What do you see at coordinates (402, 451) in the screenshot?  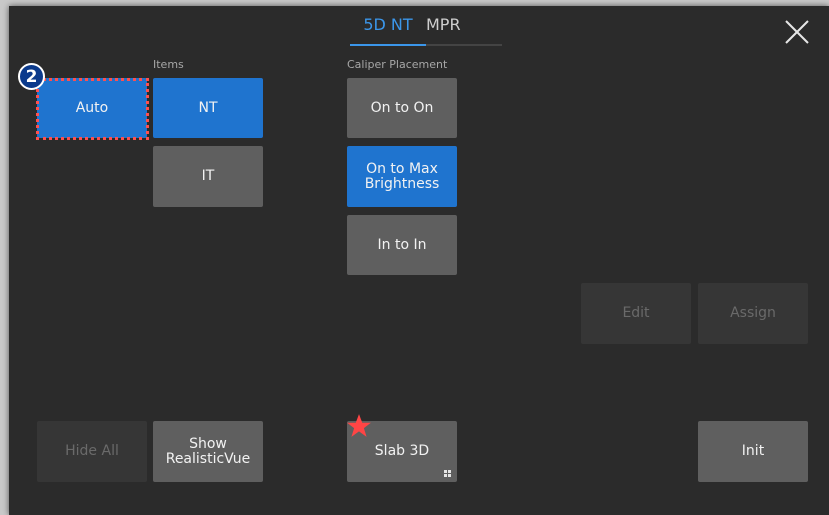 I see `slab-3d-label: Slab 3D` at bounding box center [402, 451].